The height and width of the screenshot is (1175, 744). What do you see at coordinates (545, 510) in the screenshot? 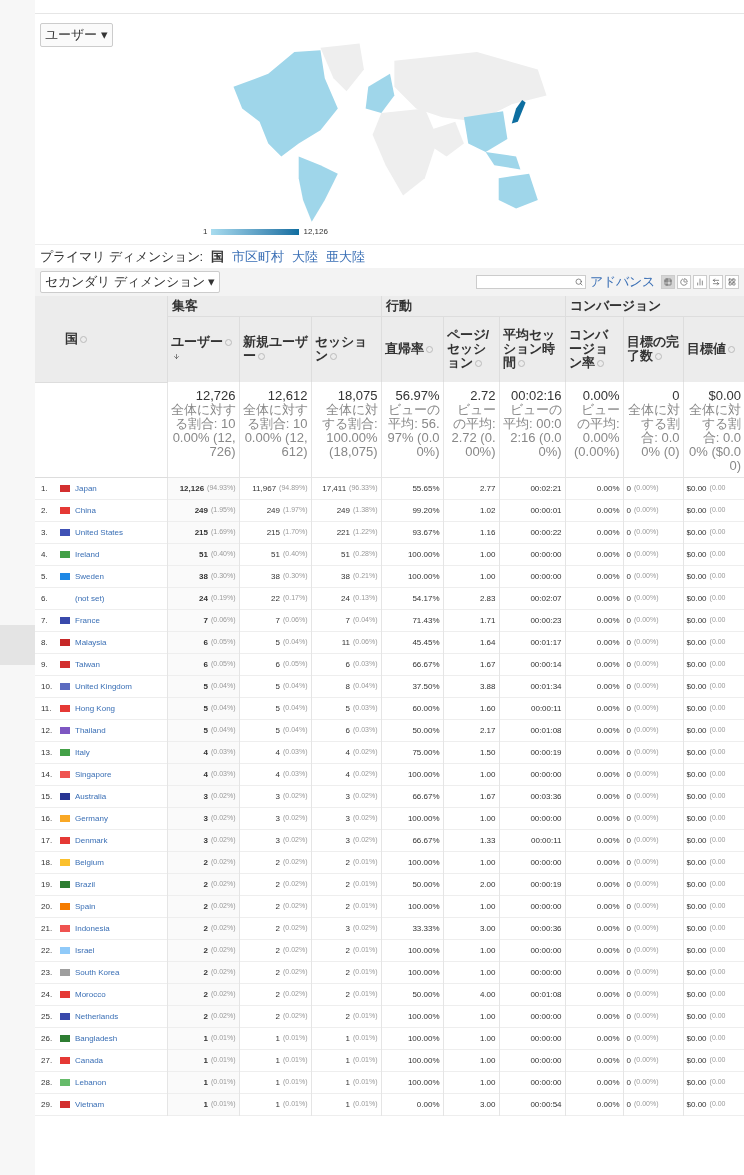
I see `table-cell-text: 00:00:01` at bounding box center [545, 510].